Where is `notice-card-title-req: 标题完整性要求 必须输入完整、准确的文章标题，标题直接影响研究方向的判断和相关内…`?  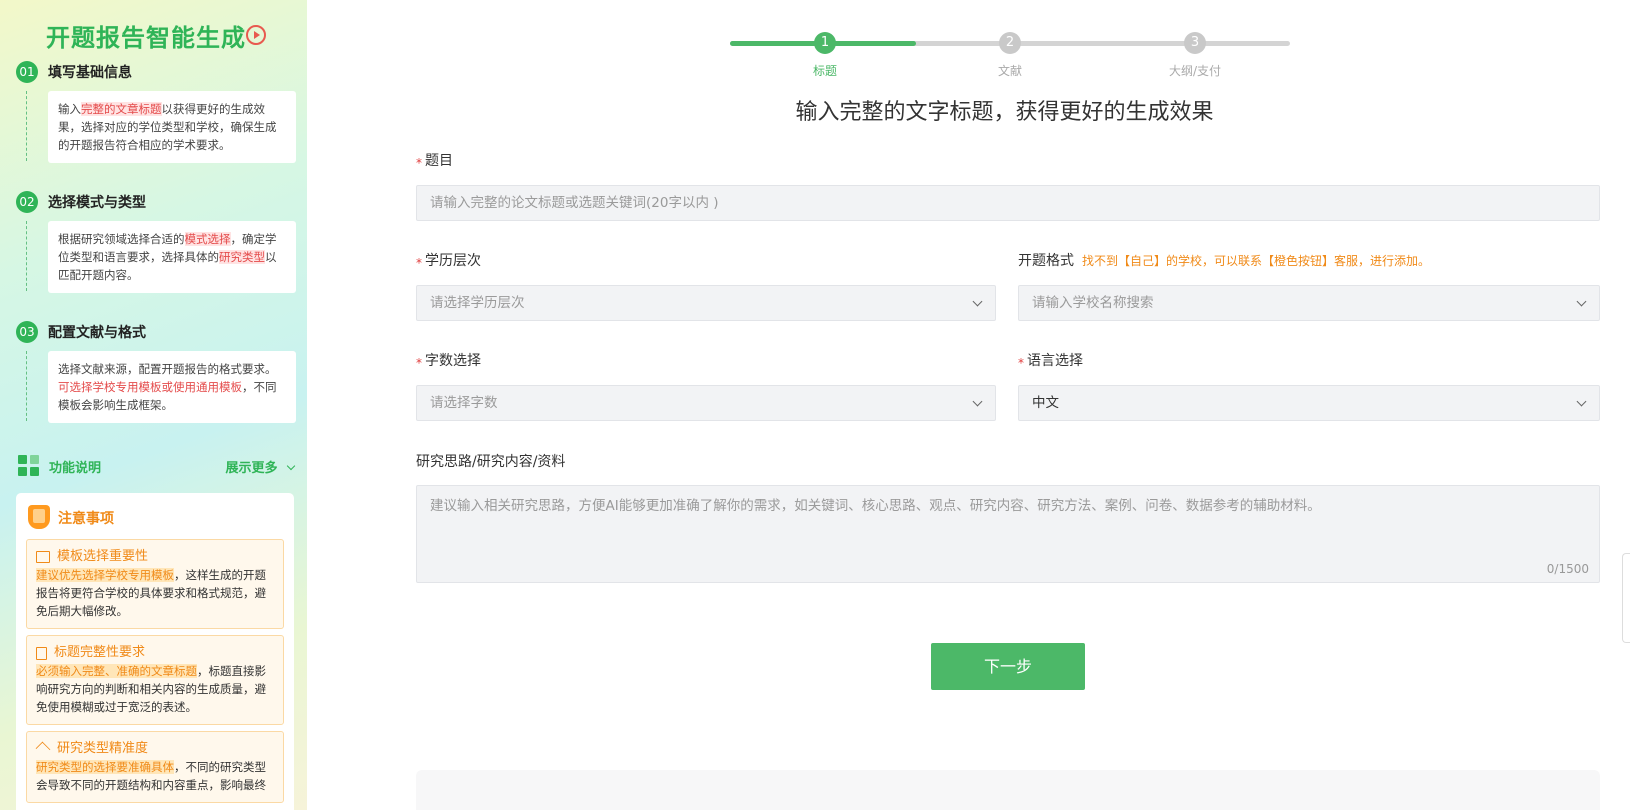
notice-card-title-req: 标题完整性要求 必须输入完整、准确的文章标题，标题直接影响研究方向的判断和相关内… is located at coordinates (155, 680).